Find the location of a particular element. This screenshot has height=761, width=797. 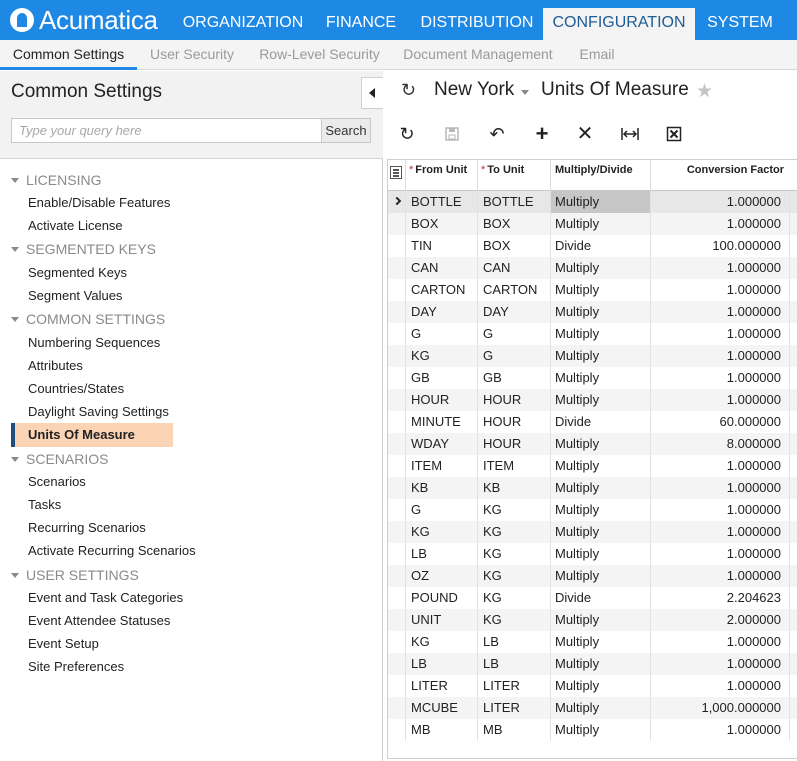

from-unit-cell: BOTTLE is located at coordinates (442, 202).